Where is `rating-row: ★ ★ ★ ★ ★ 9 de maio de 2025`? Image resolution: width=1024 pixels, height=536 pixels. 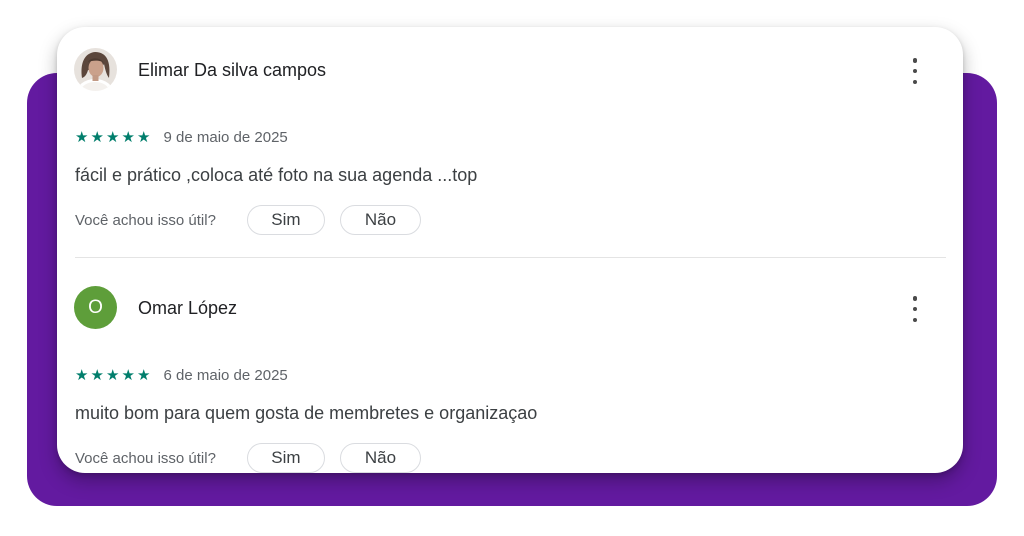
rating-row: ★ ★ ★ ★ ★ 9 de maio de 2025 is located at coordinates (181, 137).